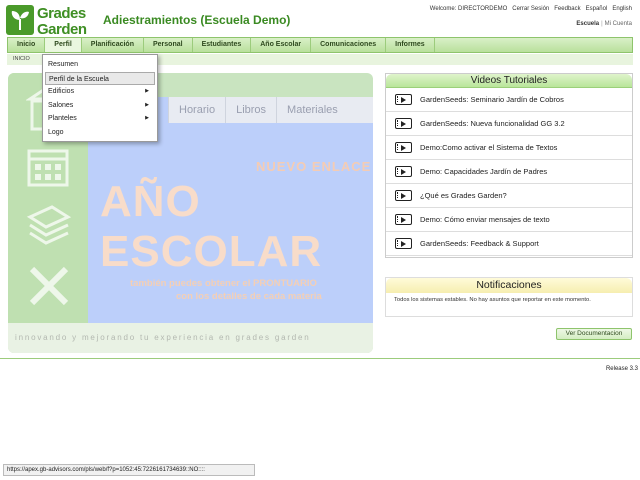 The image size is (640, 480). What do you see at coordinates (49, 225) in the screenshot?
I see `books-stack-icon` at bounding box center [49, 225].